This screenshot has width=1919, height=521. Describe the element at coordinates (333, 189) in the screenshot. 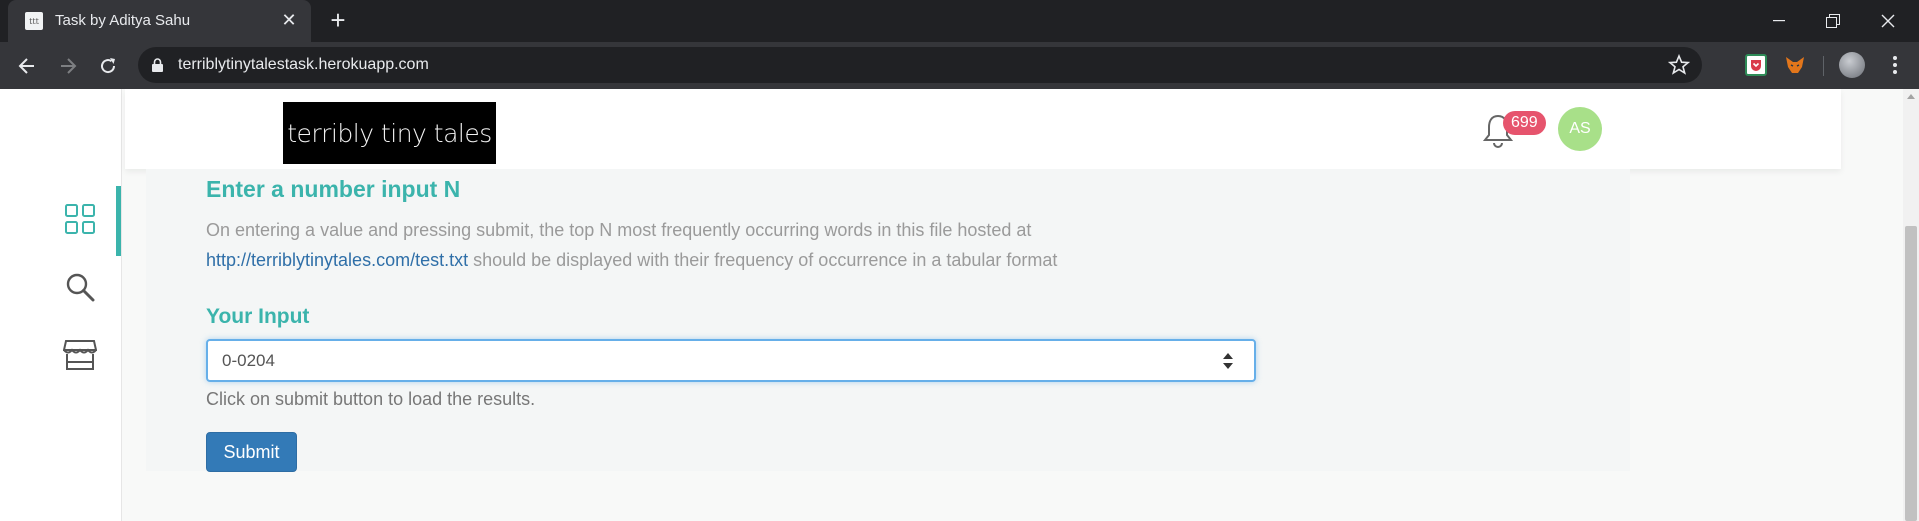

I see `page-heading: Enter a number input N` at that location.